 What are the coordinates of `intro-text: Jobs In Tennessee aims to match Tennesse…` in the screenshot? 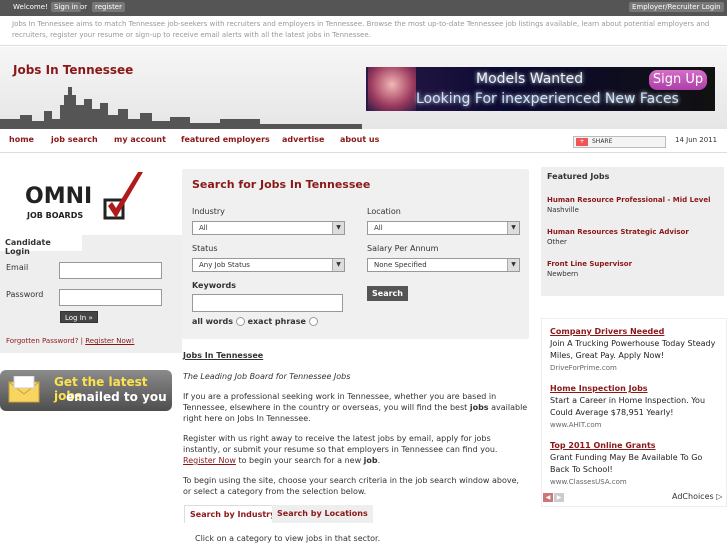 It's located at (363, 31).